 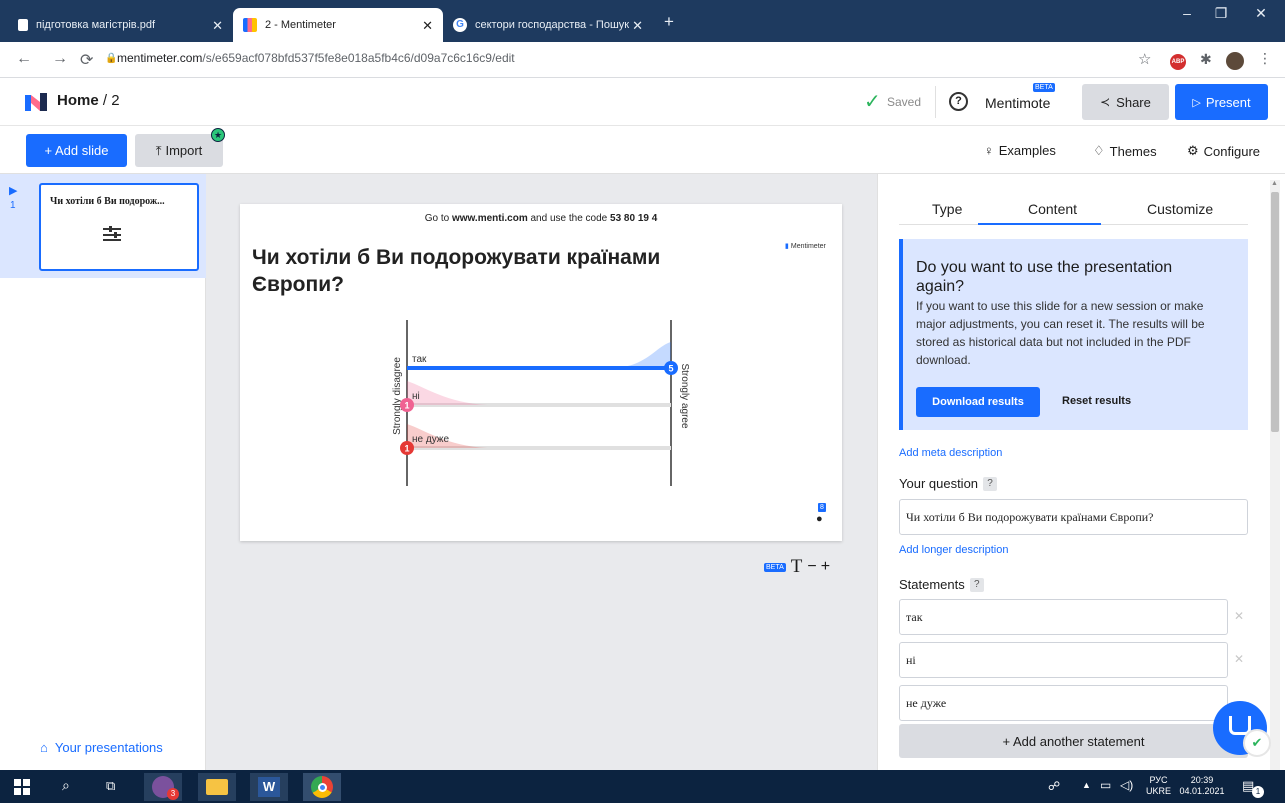 I want to click on increase-text-button: +, so click(x=825, y=567).